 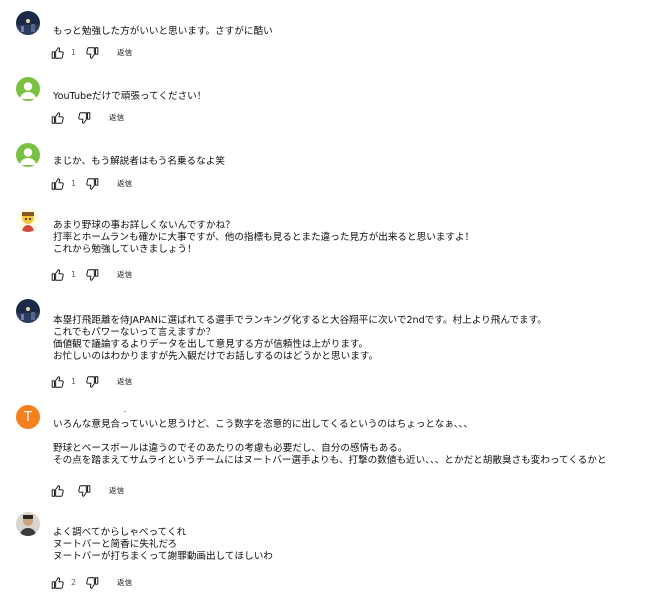 I want to click on comment-text: あまり野球の事お詳しくないんですかね？, so click(x=144, y=225).